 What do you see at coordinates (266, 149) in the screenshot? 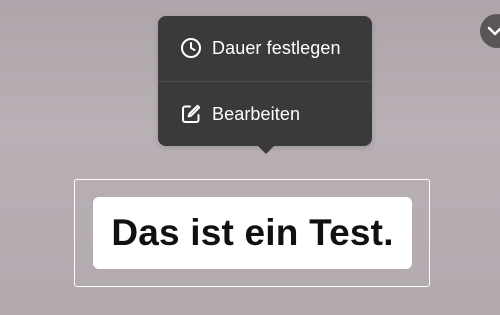
I see `menu-pointer` at bounding box center [266, 149].